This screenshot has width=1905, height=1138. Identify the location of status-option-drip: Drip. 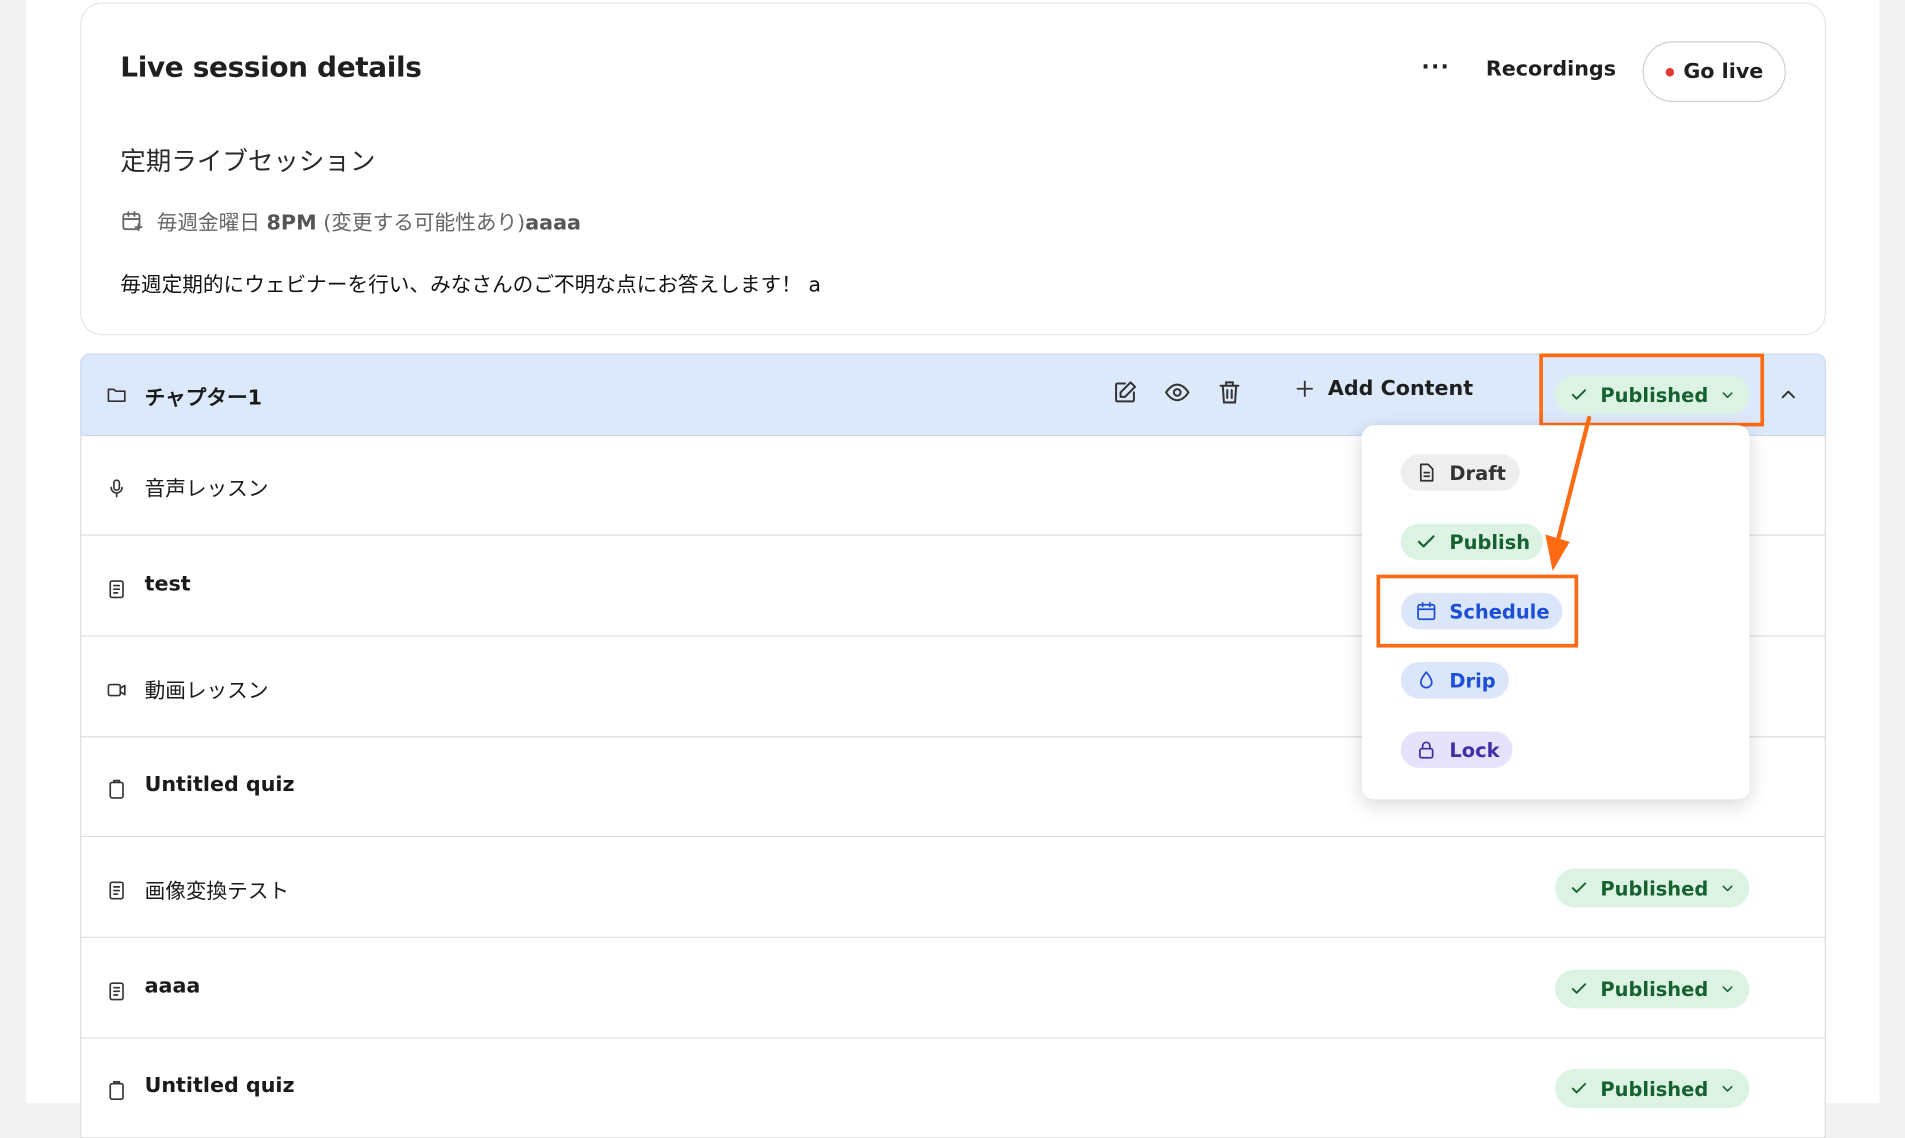
(1455, 680).